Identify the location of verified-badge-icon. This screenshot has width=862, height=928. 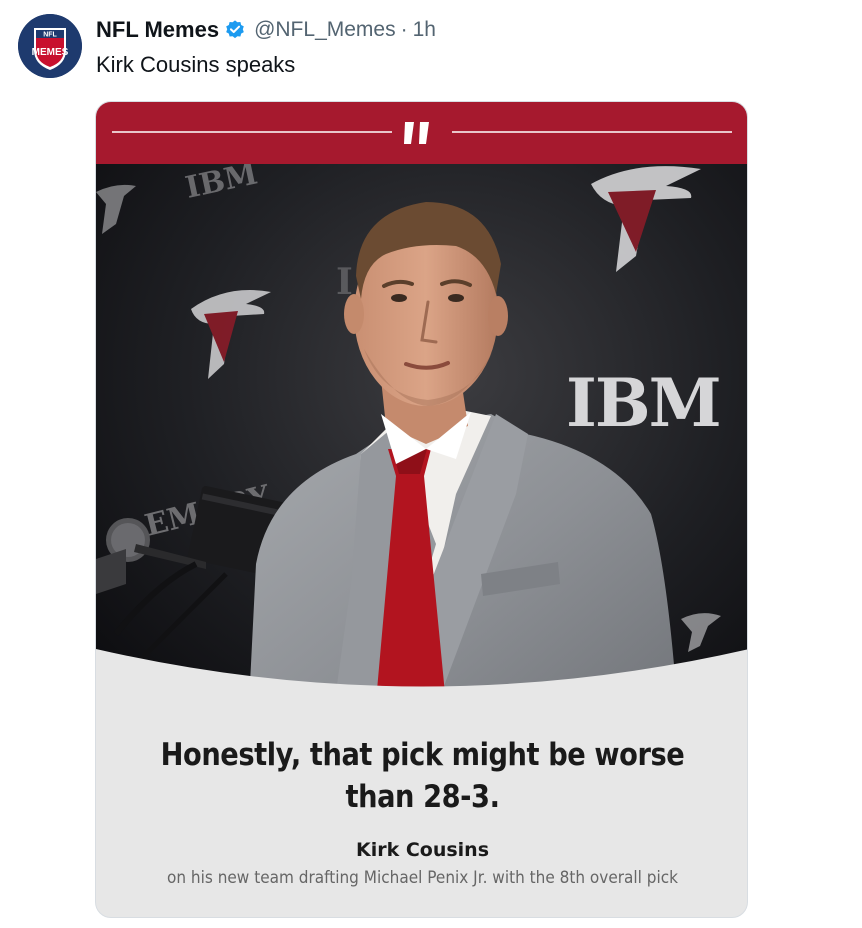
(235, 30).